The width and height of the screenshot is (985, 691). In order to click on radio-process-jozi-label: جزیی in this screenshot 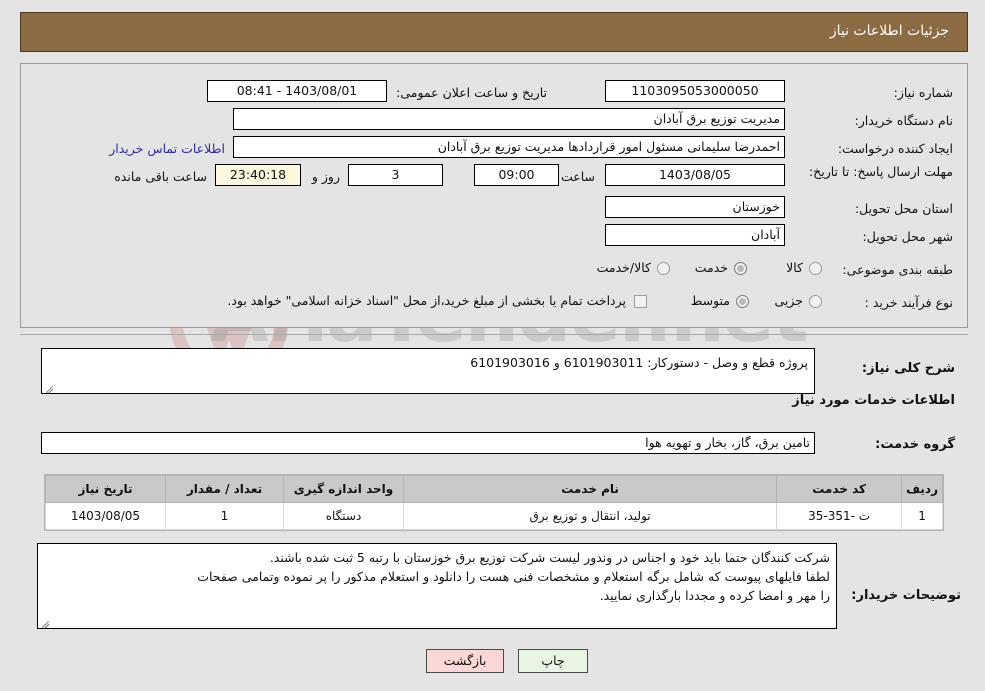, I will do `click(788, 300)`.